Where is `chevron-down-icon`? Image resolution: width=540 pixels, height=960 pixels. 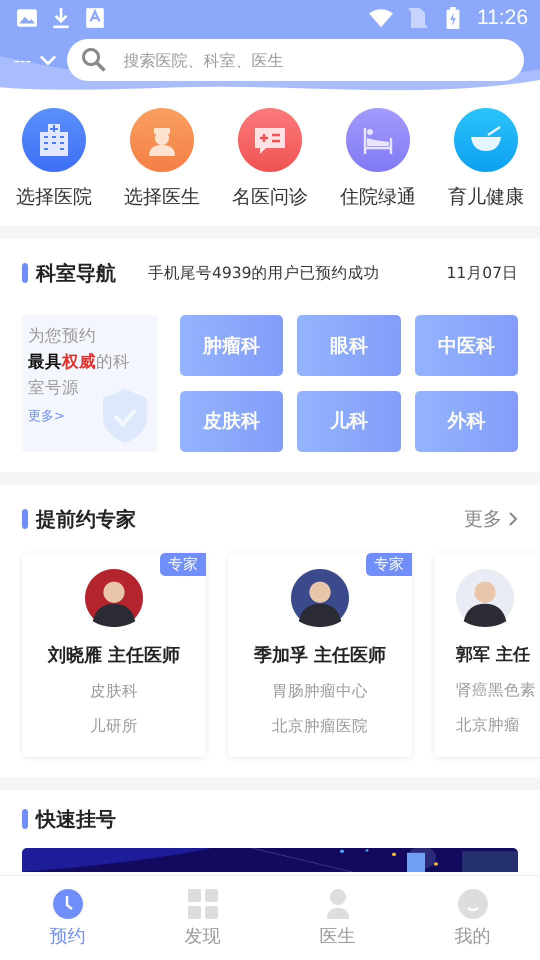
chevron-down-icon is located at coordinates (48, 60).